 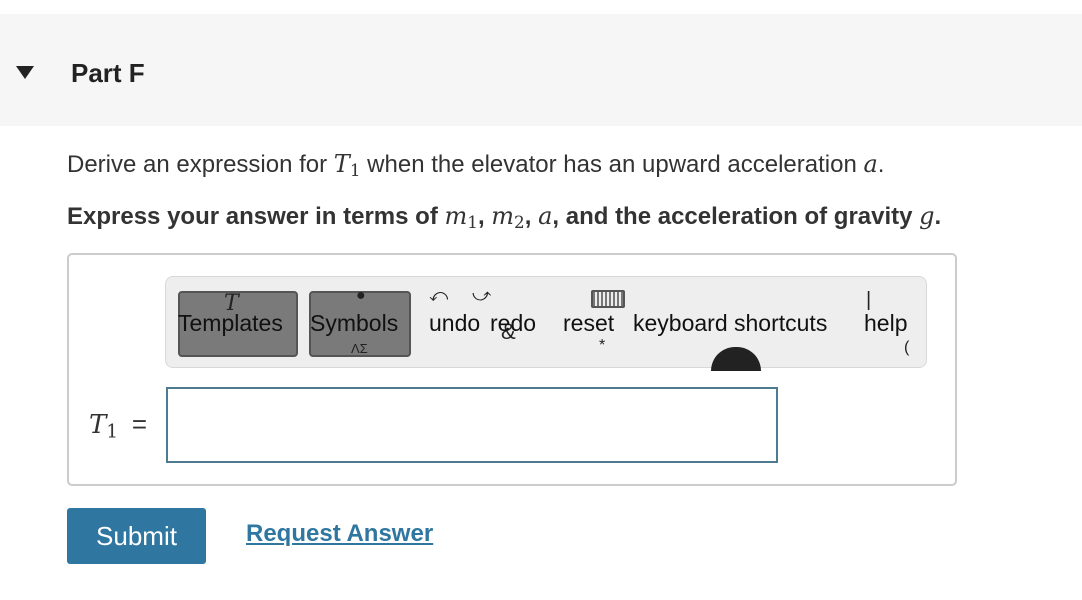 I want to click on redo-icon: ⤻, so click(x=482, y=295).